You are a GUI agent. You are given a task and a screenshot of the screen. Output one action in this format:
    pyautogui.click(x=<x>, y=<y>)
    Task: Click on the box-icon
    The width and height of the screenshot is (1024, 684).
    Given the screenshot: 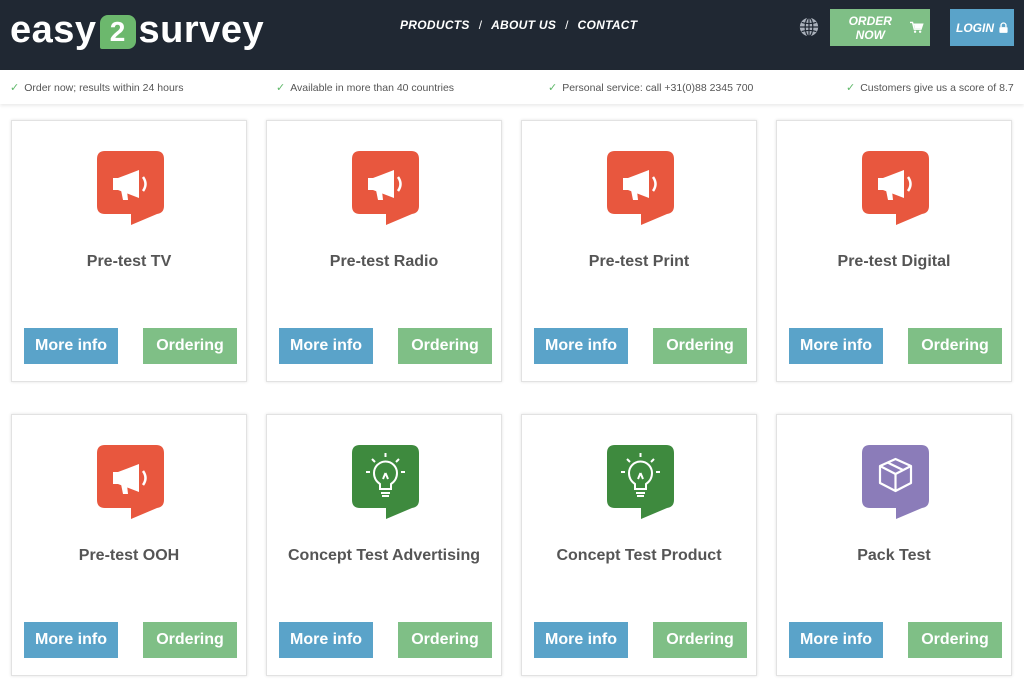 What is the action you would take?
    pyautogui.click(x=895, y=482)
    